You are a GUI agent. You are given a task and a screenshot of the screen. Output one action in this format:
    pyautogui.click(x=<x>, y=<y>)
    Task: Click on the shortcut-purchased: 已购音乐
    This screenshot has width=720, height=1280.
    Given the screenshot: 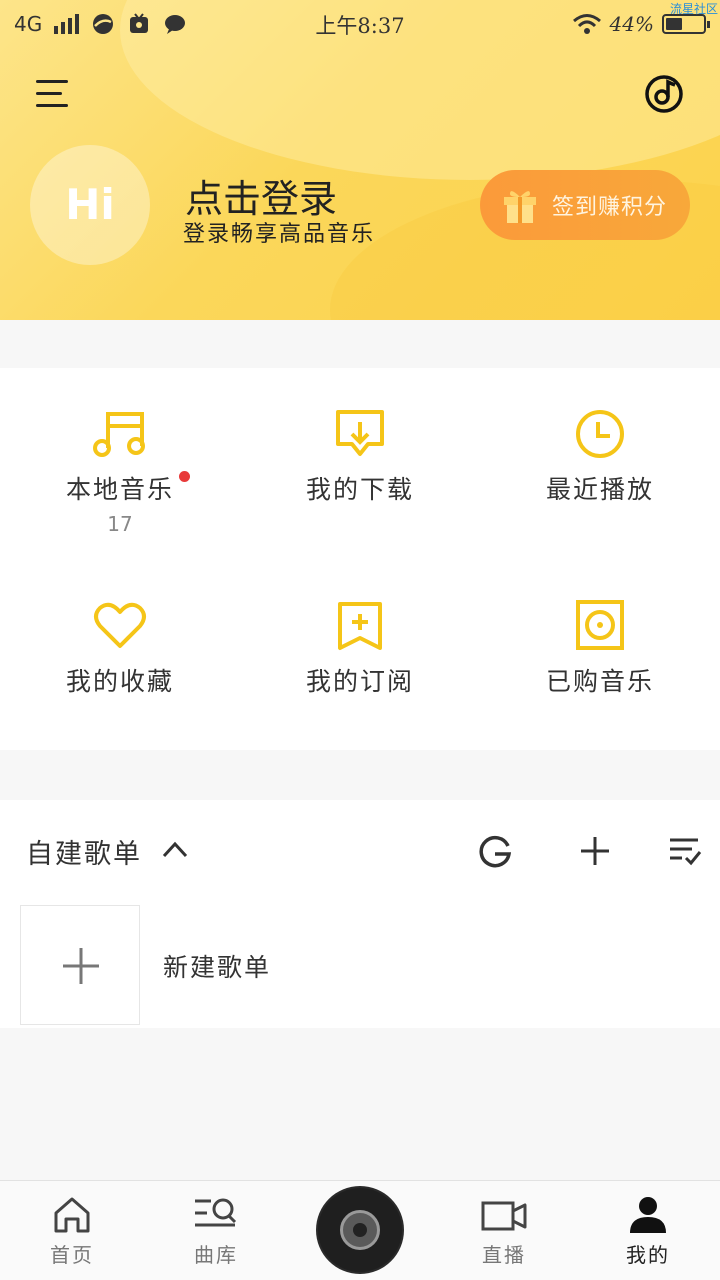 What is the action you would take?
    pyautogui.click(x=600, y=649)
    